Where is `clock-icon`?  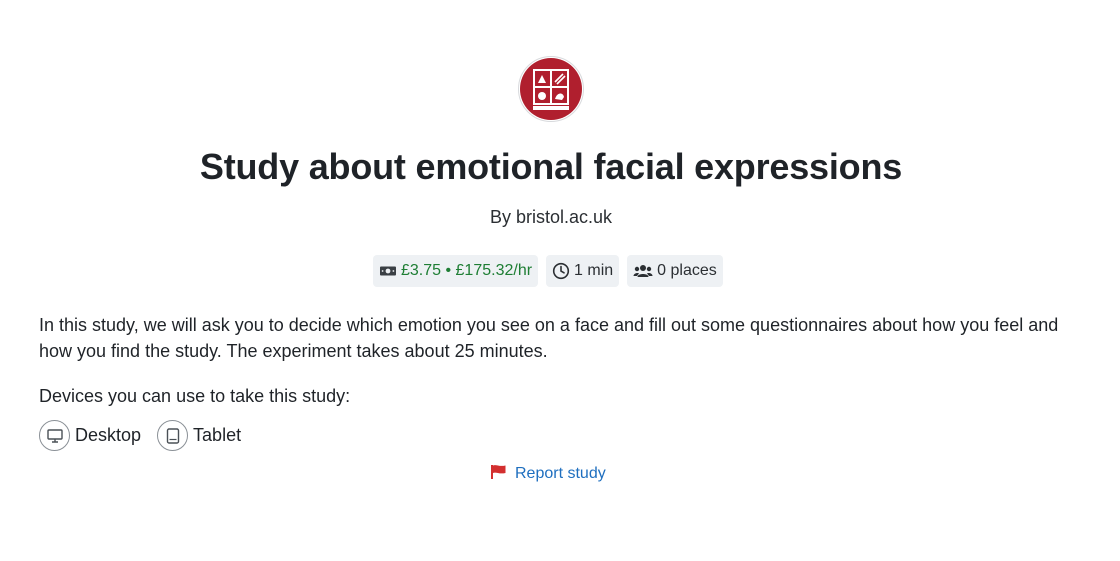
clock-icon is located at coordinates (561, 271).